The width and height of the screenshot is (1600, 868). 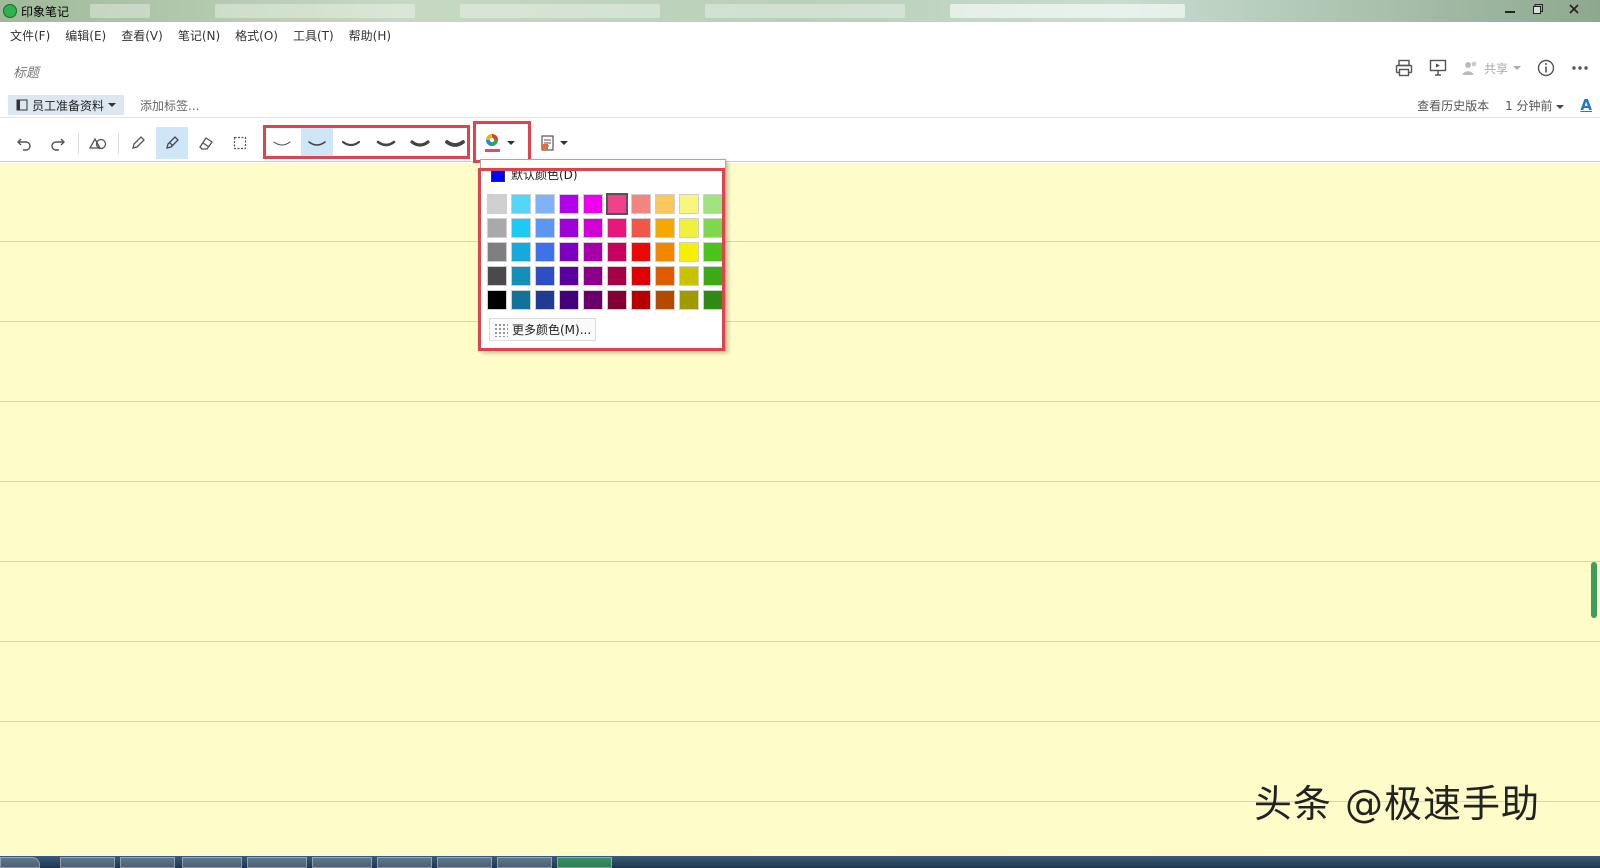 What do you see at coordinates (1594, 590) in the screenshot?
I see `scrollbar-thumb` at bounding box center [1594, 590].